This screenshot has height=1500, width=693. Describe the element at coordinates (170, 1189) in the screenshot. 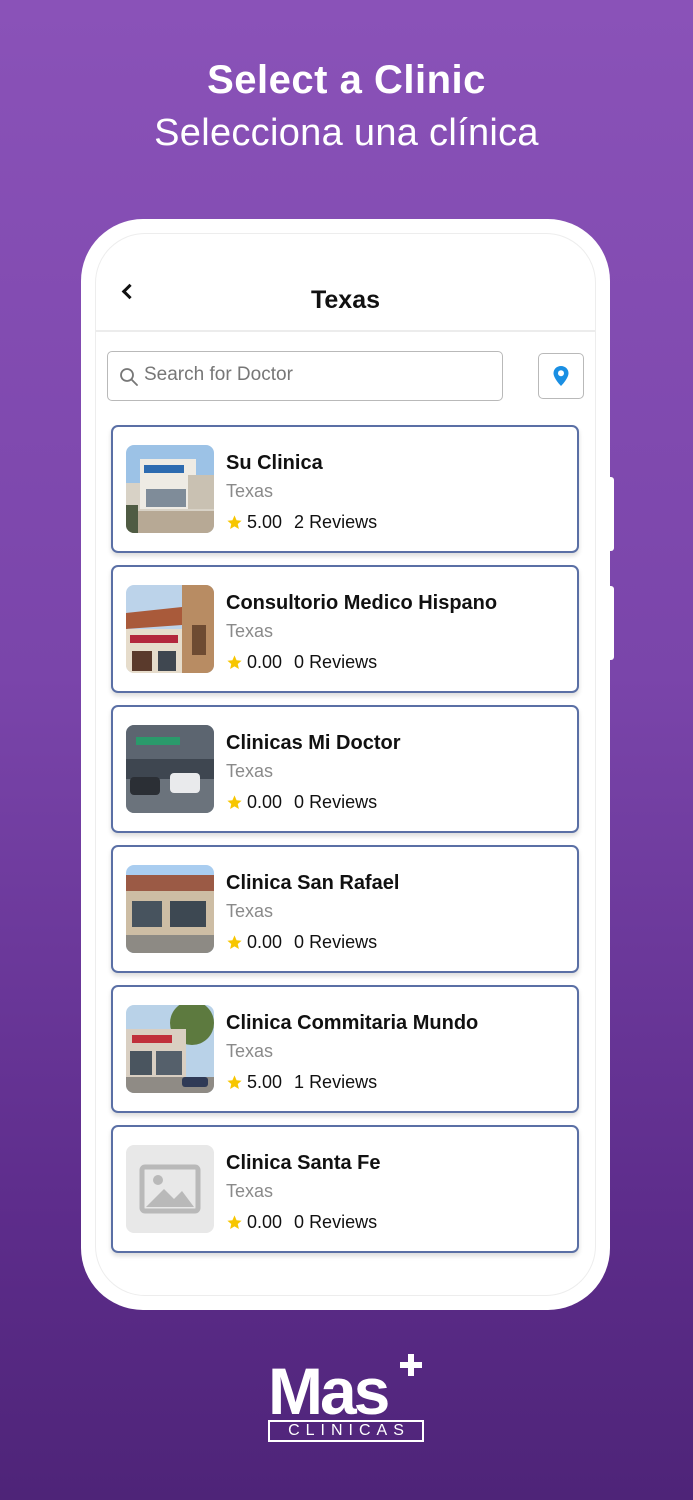

I see `image-placeholder-icon` at that location.